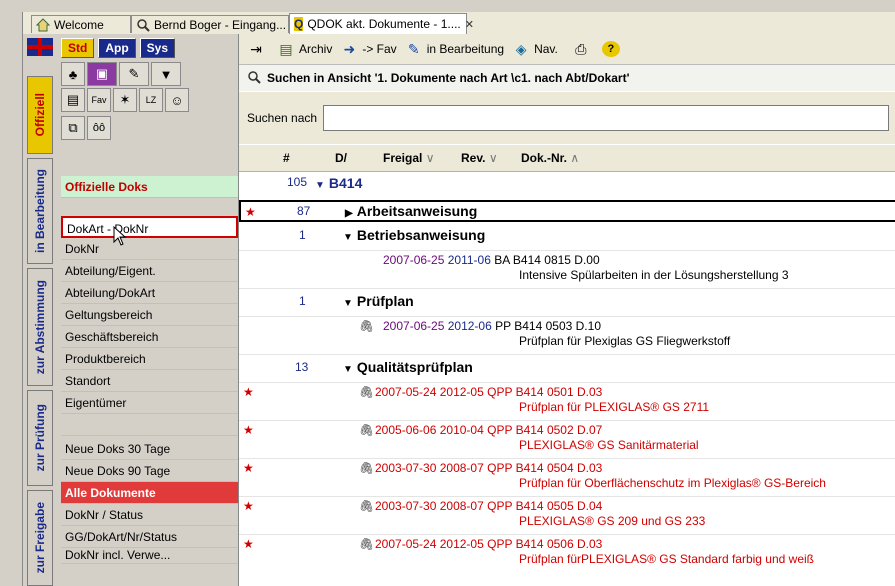 The width and height of the screenshot is (895, 586). I want to click on close-icon: ✕, so click(469, 24).